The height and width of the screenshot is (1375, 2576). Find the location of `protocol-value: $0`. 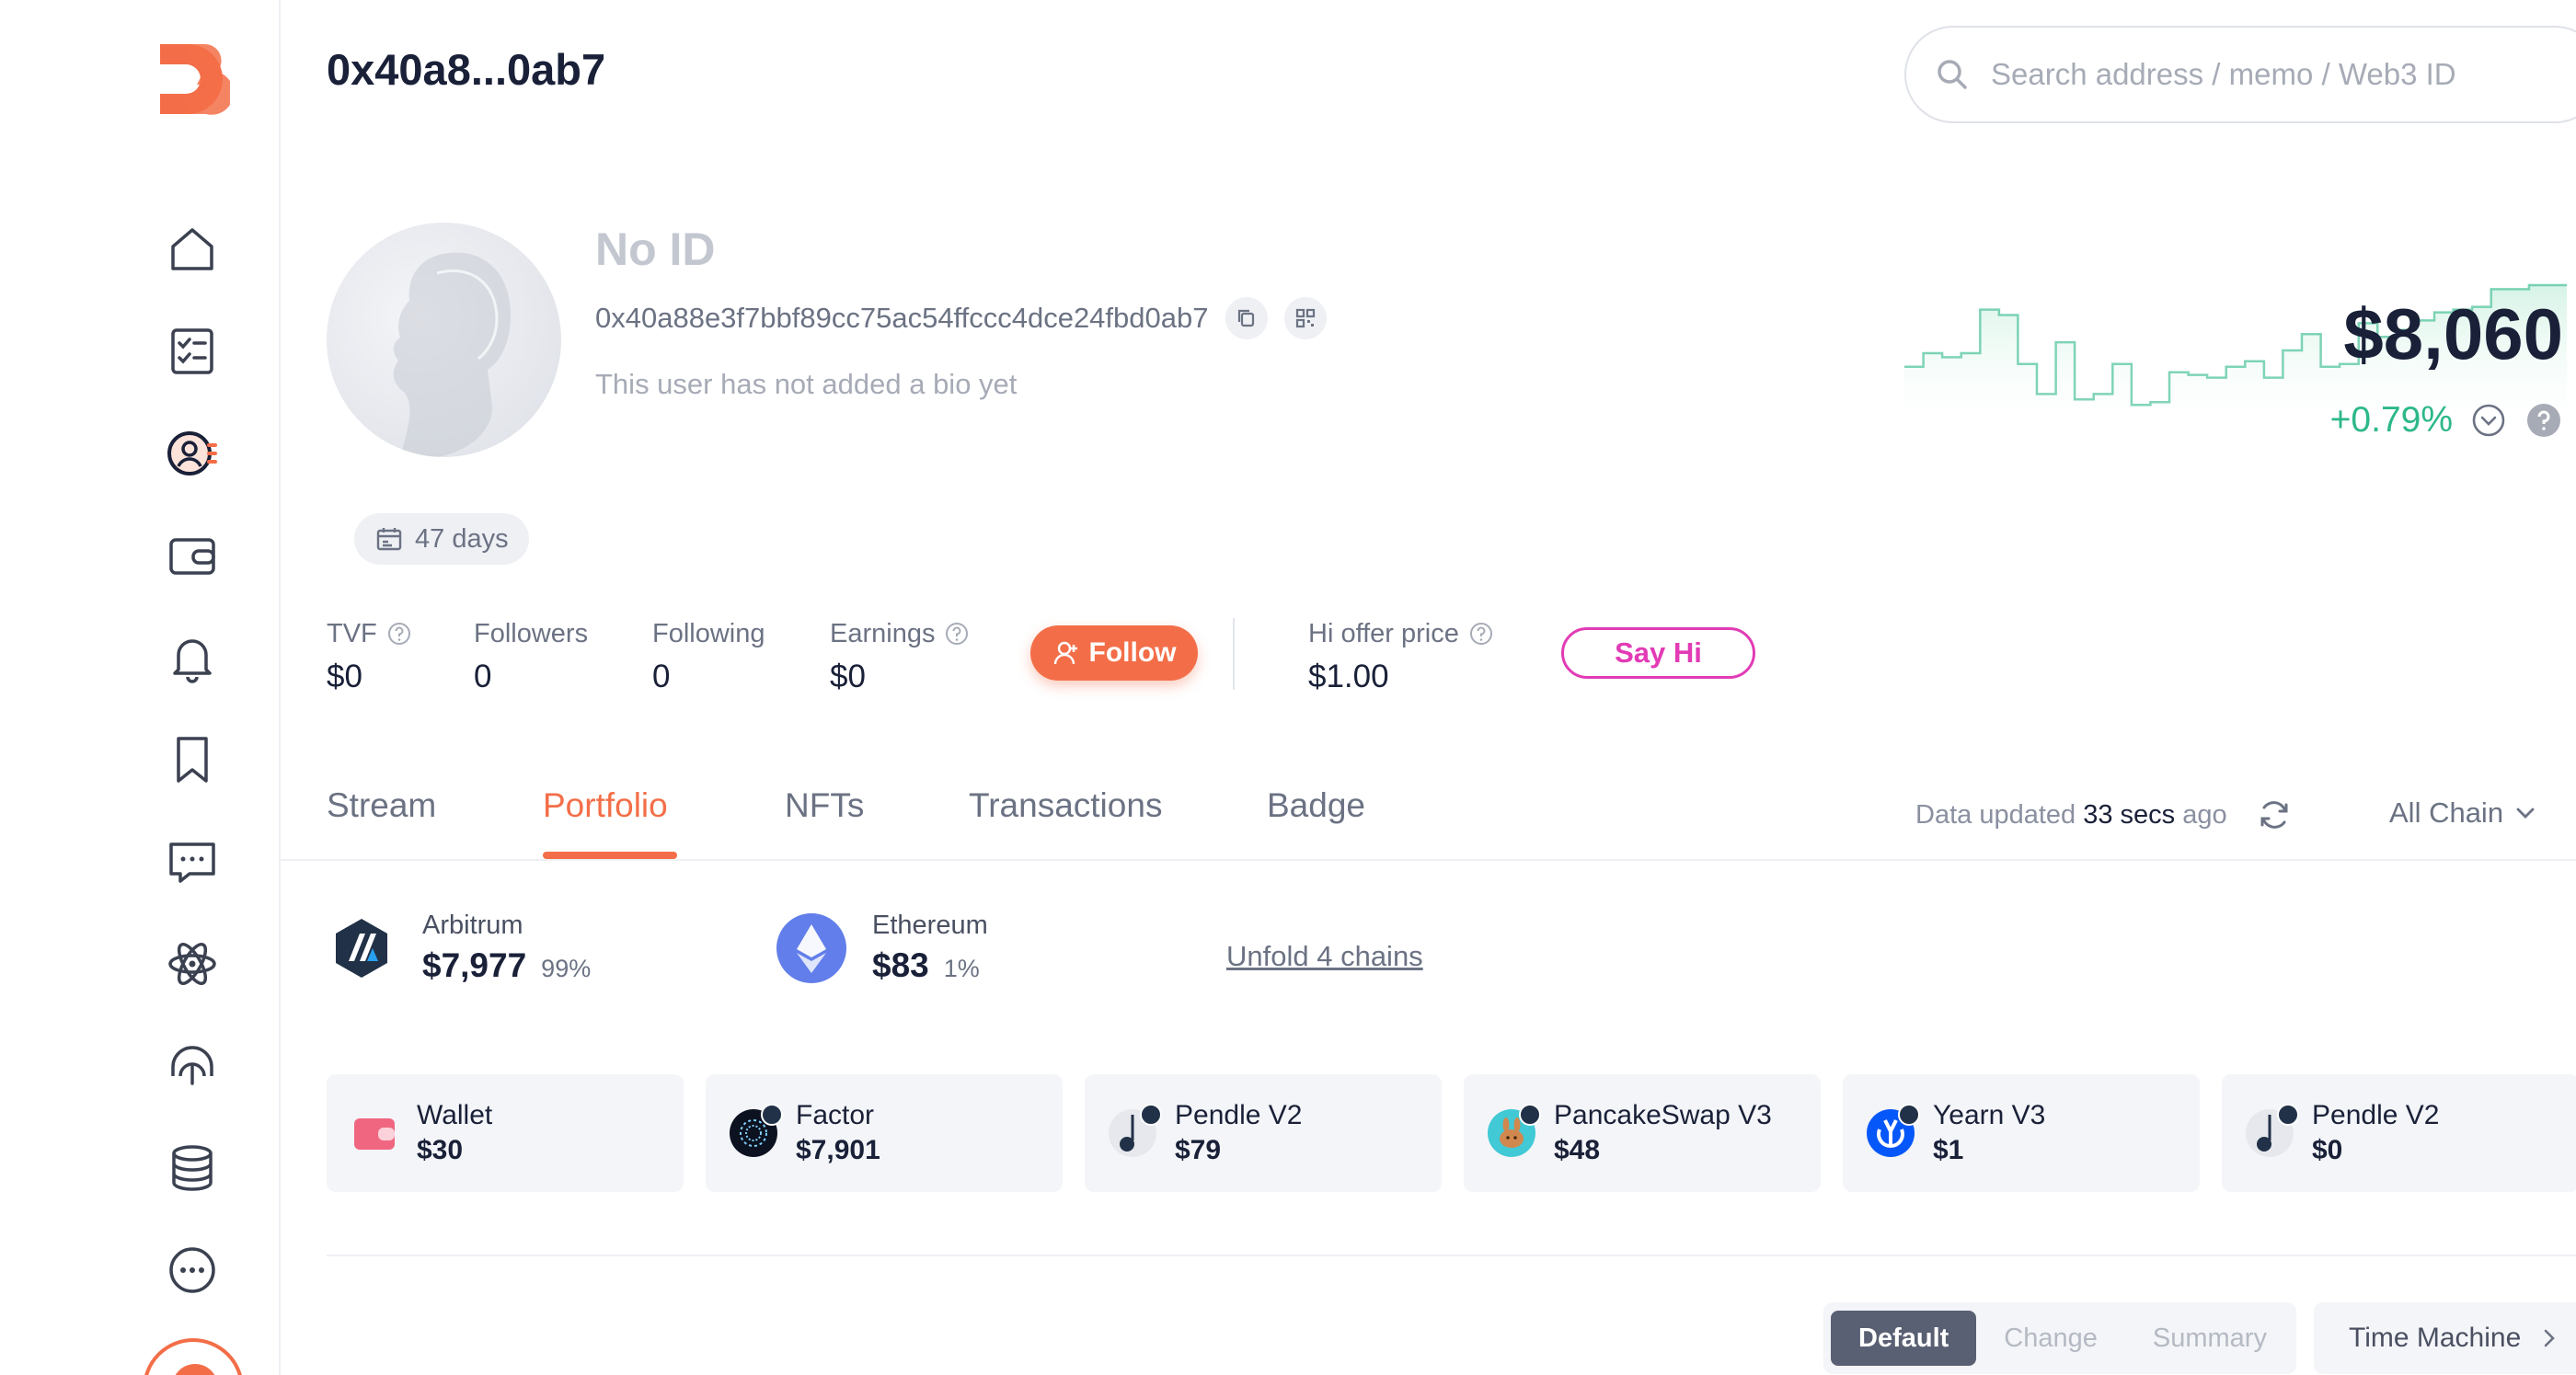

protocol-value: $0 is located at coordinates (2327, 1150).